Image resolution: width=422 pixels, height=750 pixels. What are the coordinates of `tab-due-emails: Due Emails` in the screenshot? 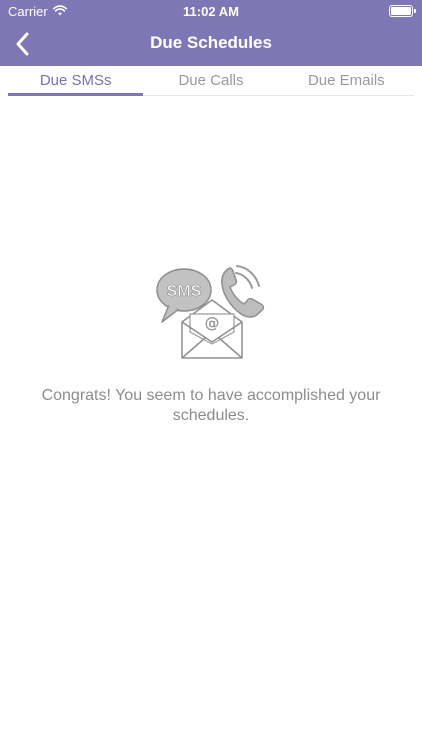 It's located at (346, 80).